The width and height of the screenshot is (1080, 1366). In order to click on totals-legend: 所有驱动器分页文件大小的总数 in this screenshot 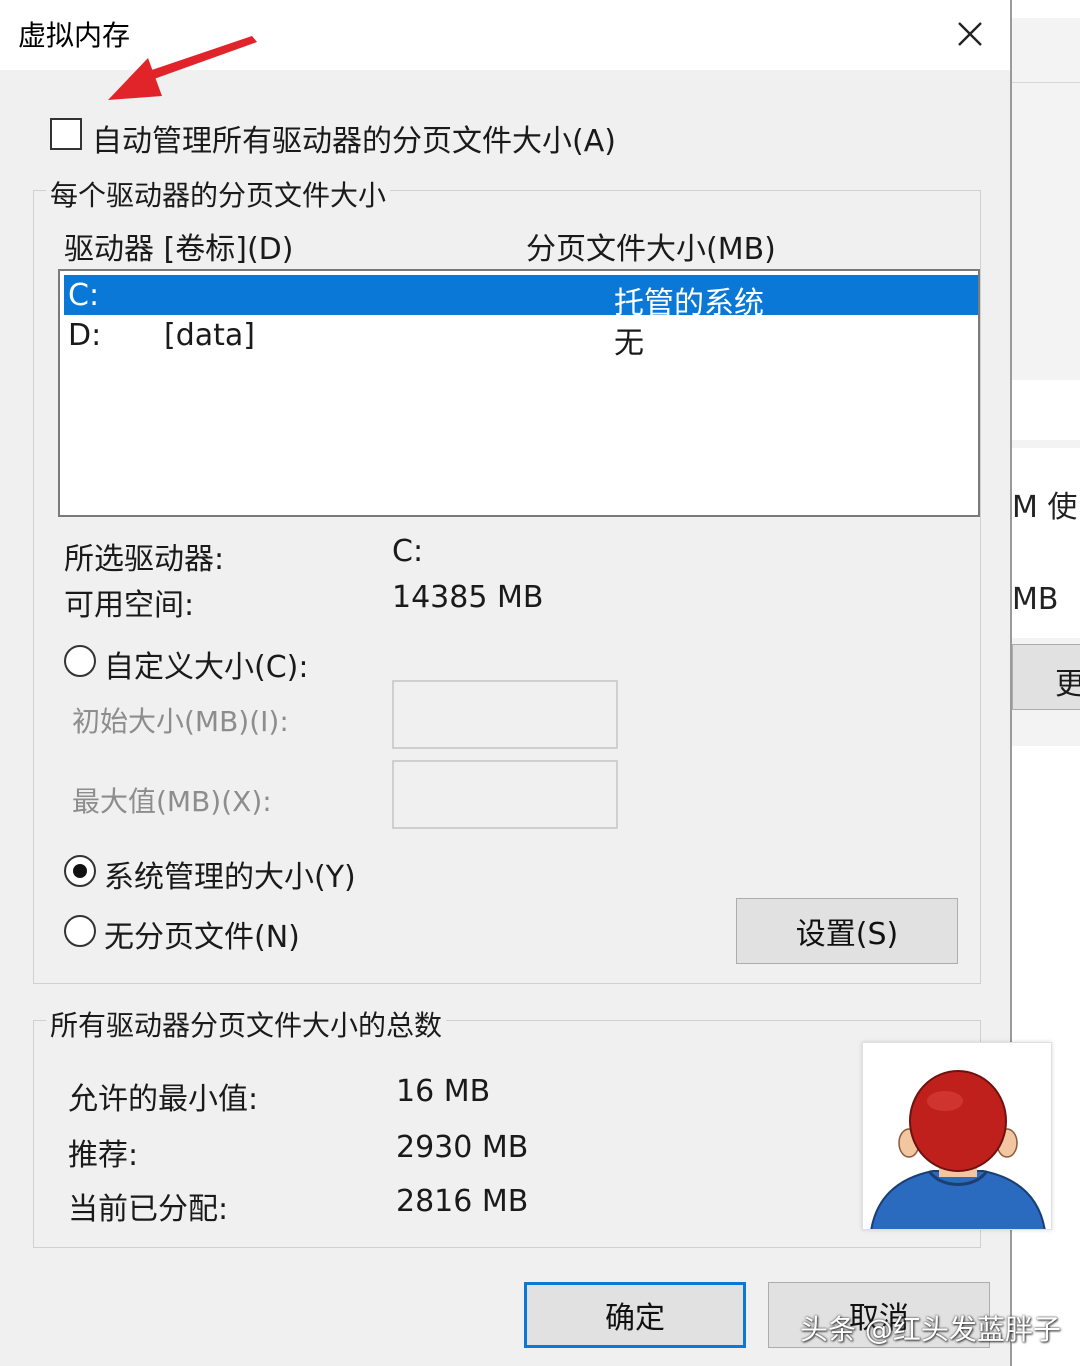, I will do `click(246, 1024)`.